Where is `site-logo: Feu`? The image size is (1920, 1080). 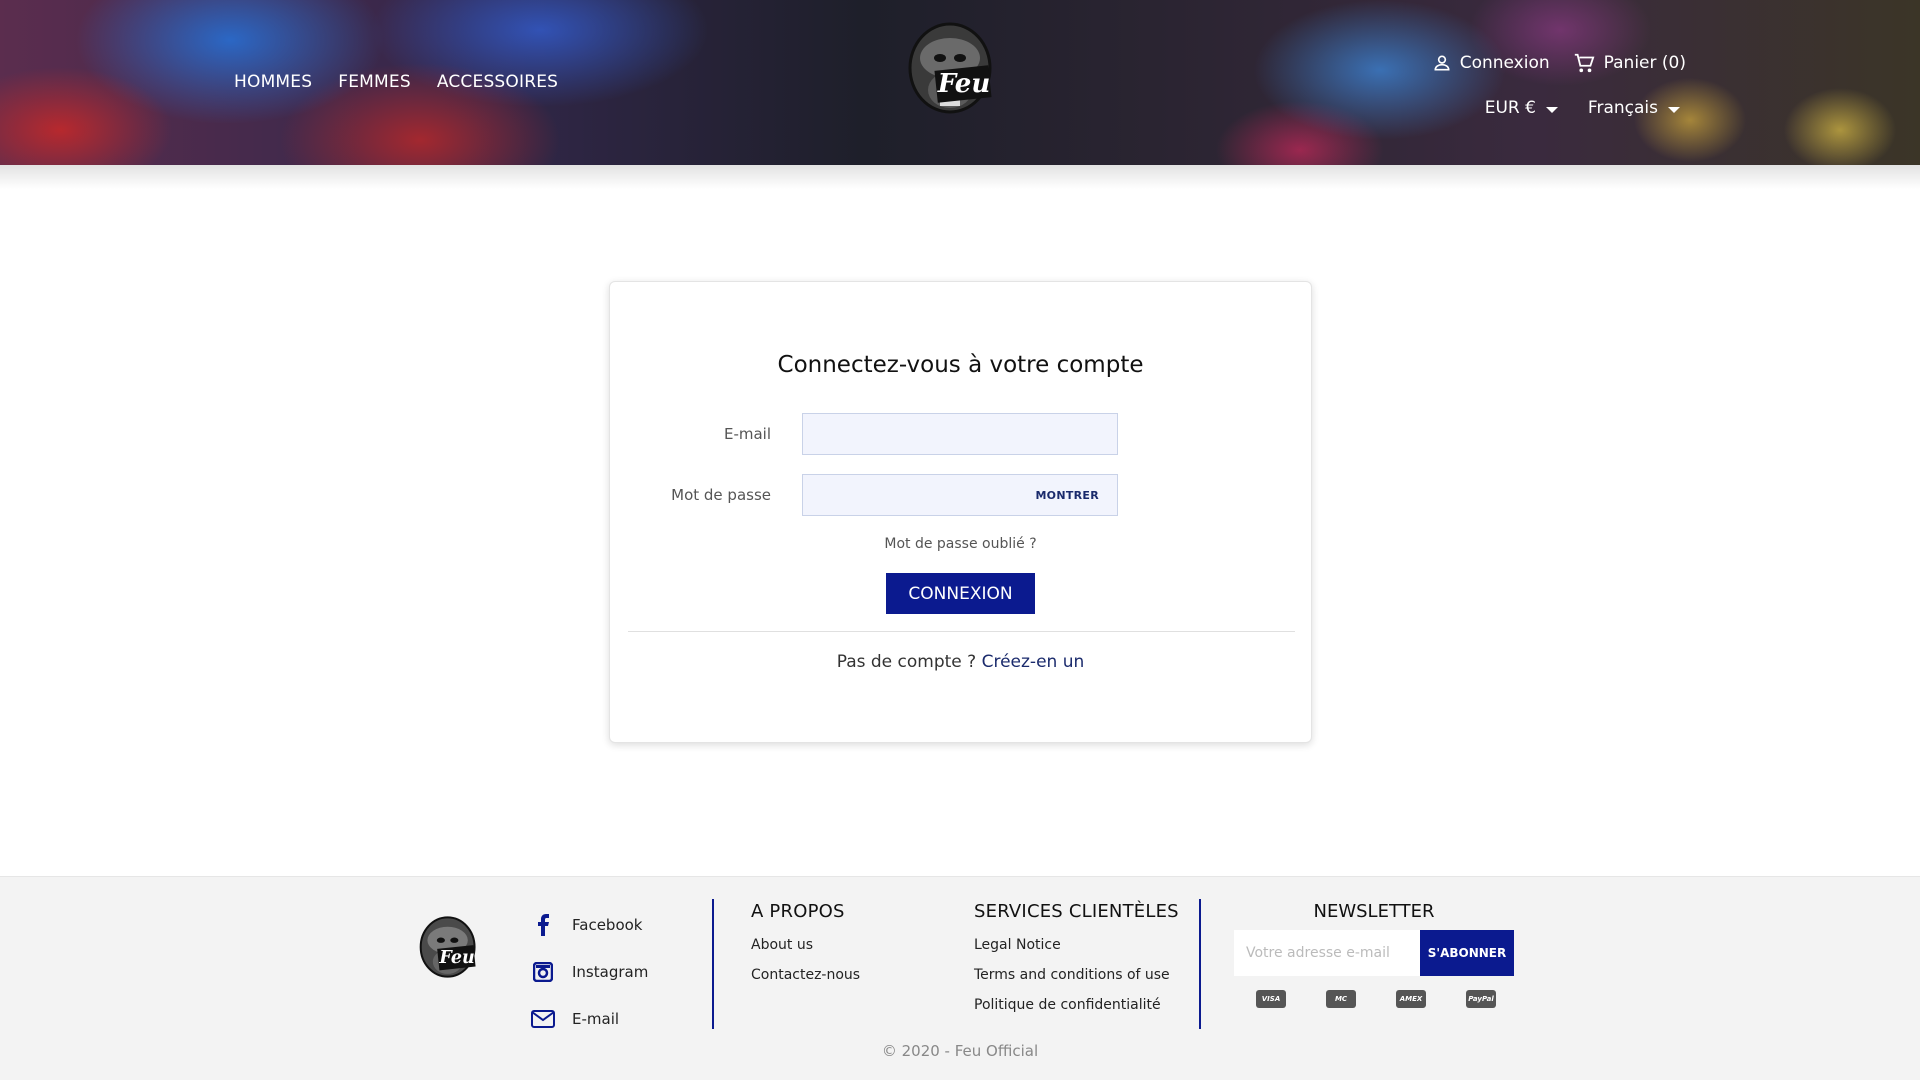 site-logo: Feu is located at coordinates (958, 74).